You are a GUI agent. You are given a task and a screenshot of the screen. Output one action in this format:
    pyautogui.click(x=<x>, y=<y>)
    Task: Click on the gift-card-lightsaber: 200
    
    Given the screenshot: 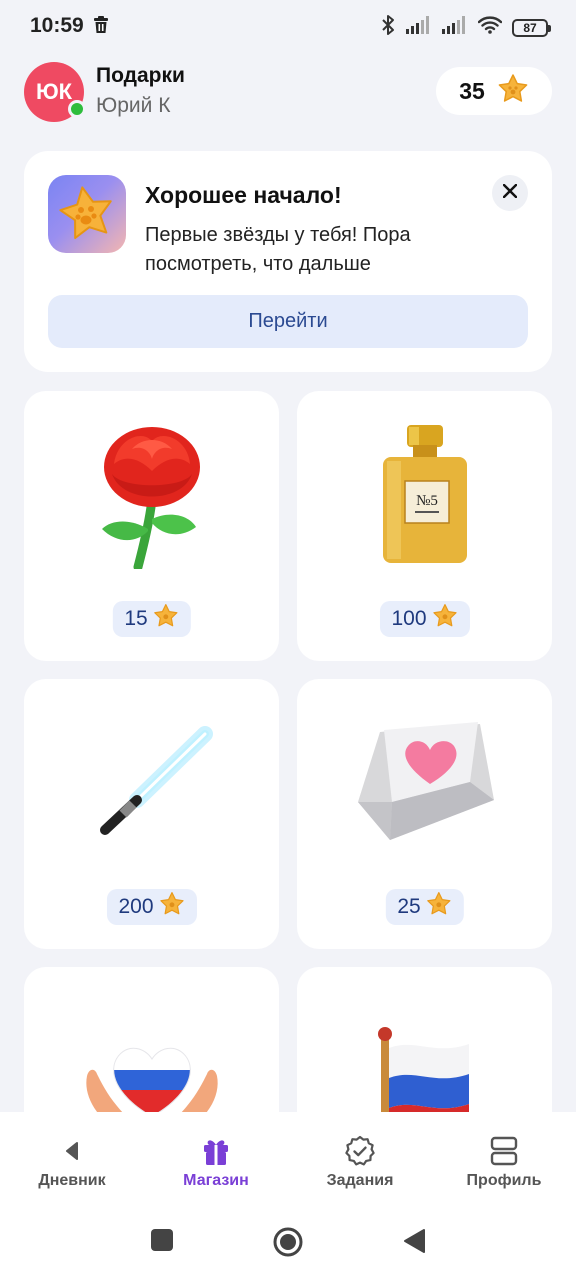 What is the action you would take?
    pyautogui.click(x=151, y=814)
    